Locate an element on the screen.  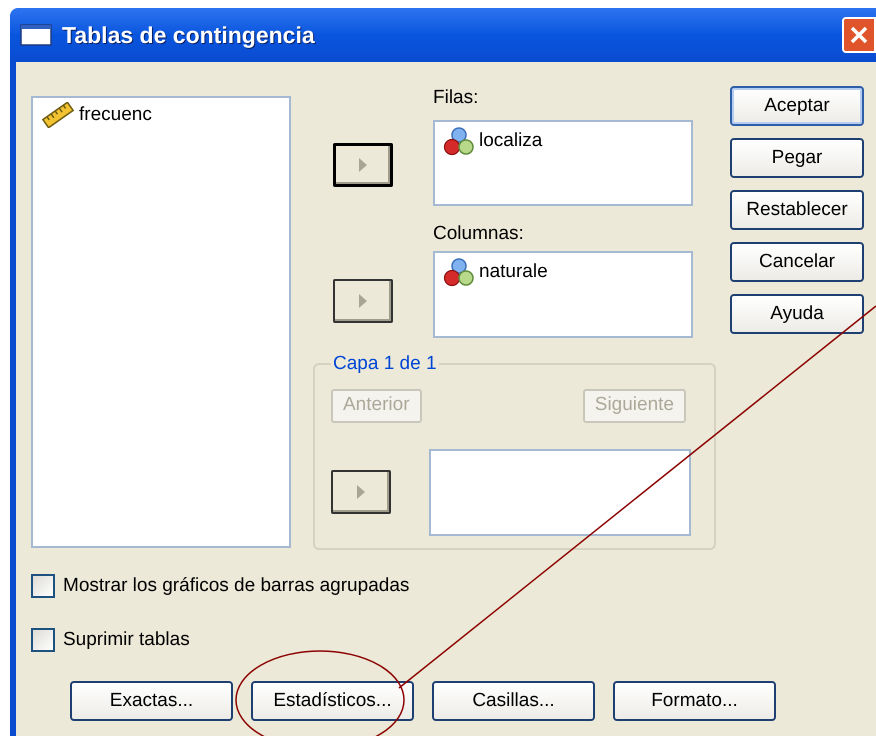
close-button is located at coordinates (859, 35).